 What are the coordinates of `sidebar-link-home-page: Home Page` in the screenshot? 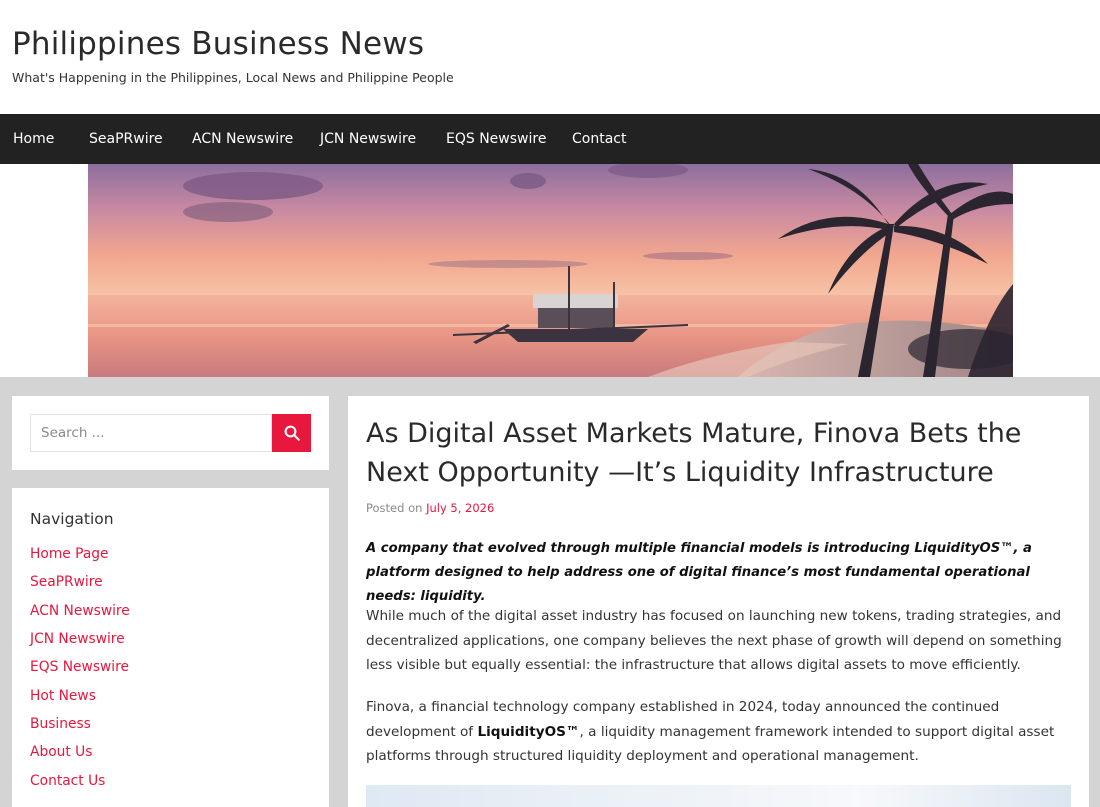 It's located at (69, 554).